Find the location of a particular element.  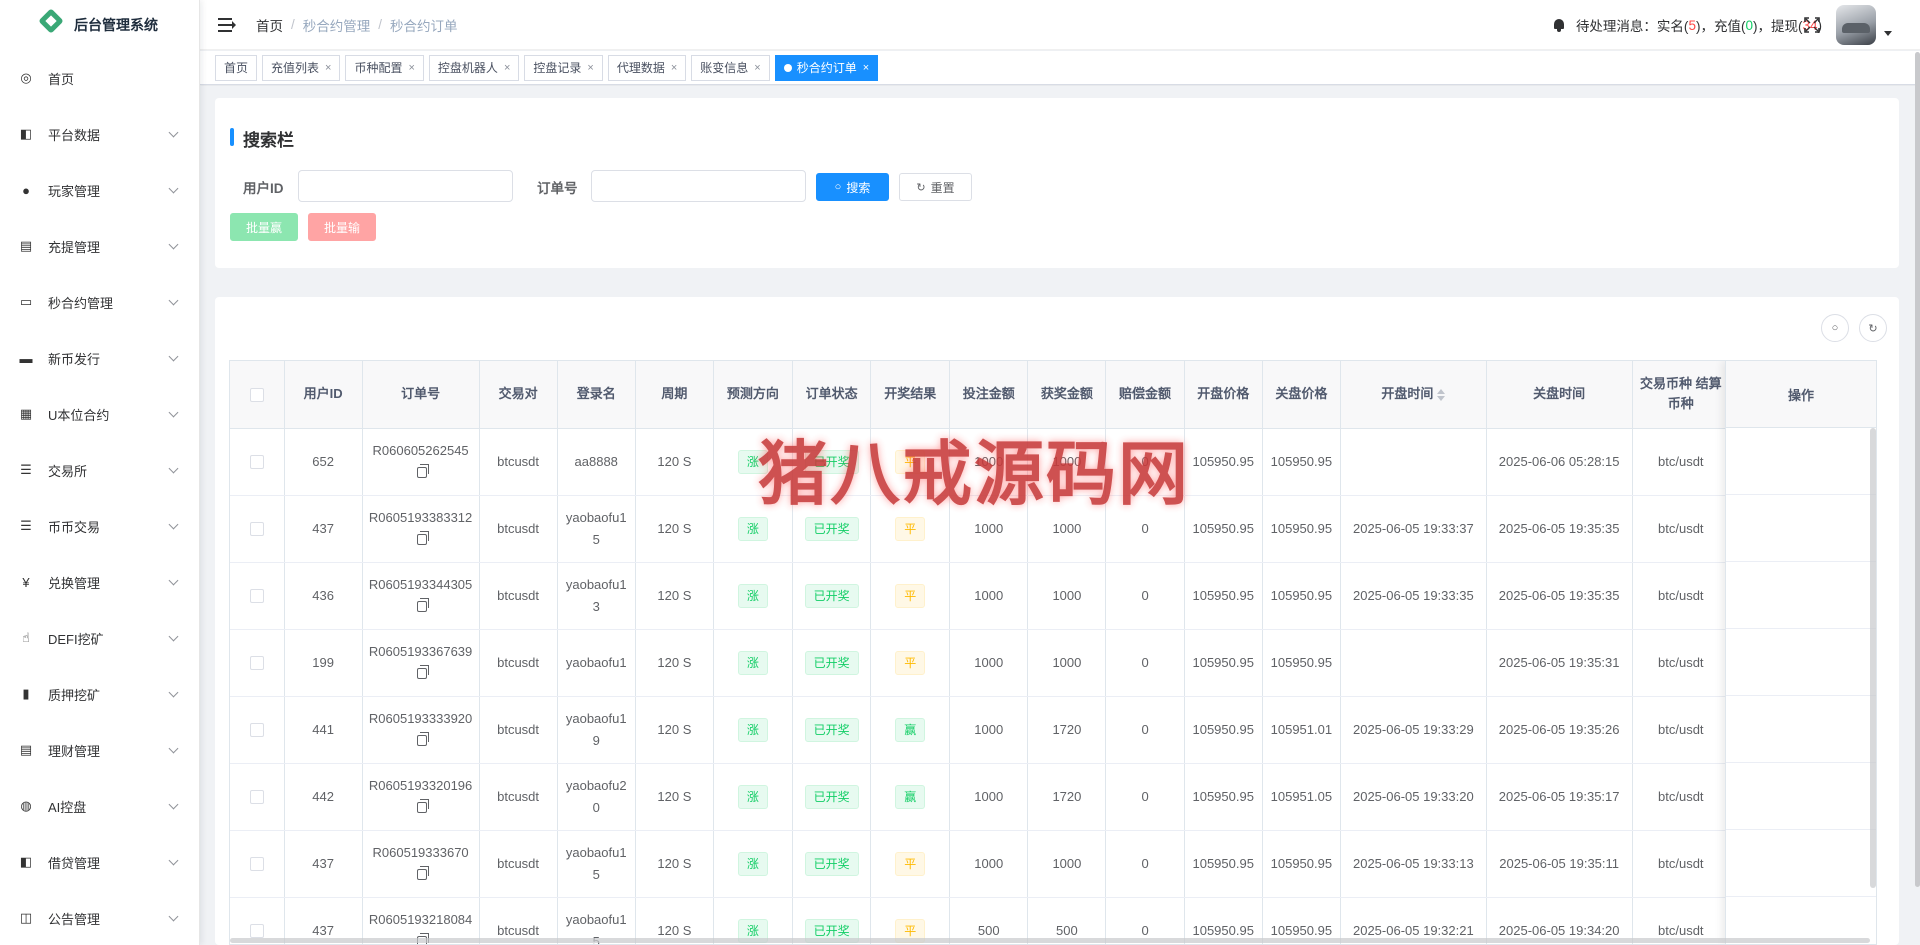

search-button: ○ 搜索 is located at coordinates (852, 187).